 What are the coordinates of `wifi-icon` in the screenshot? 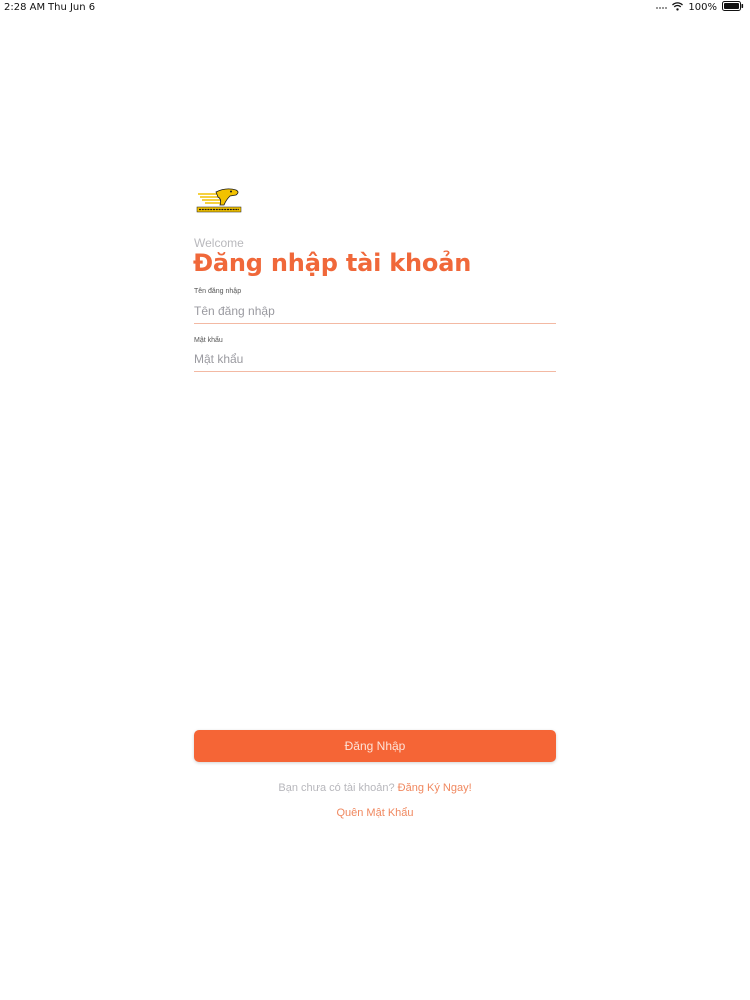 It's located at (678, 7).